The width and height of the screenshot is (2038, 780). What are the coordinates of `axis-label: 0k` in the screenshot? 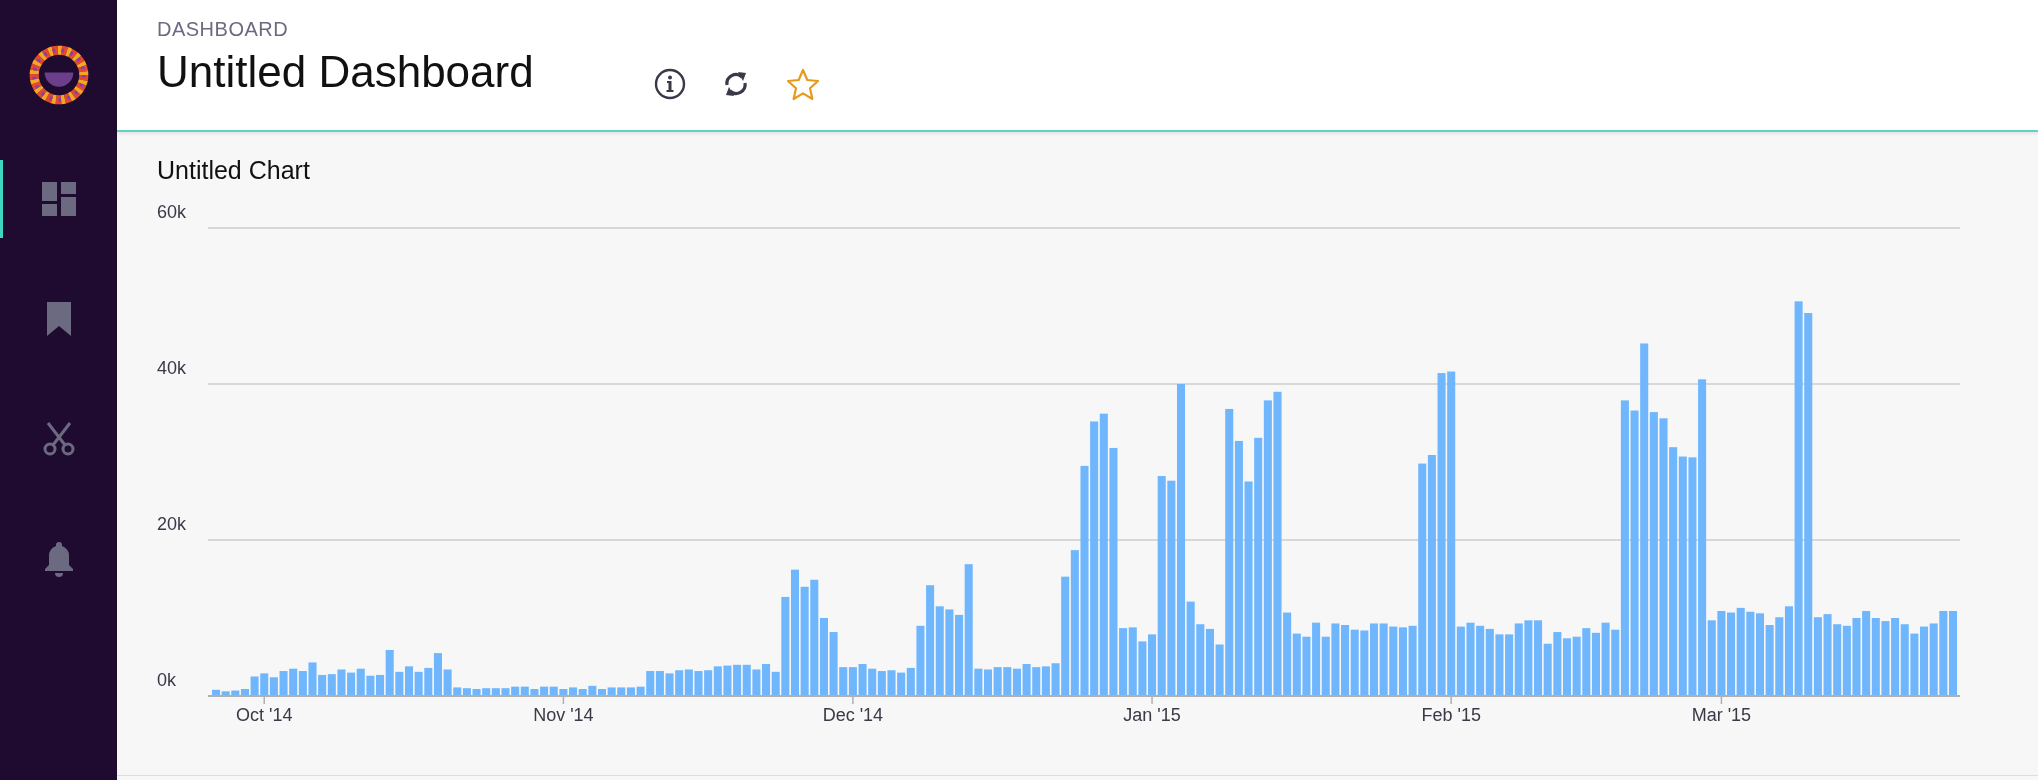 It's located at (166, 680).